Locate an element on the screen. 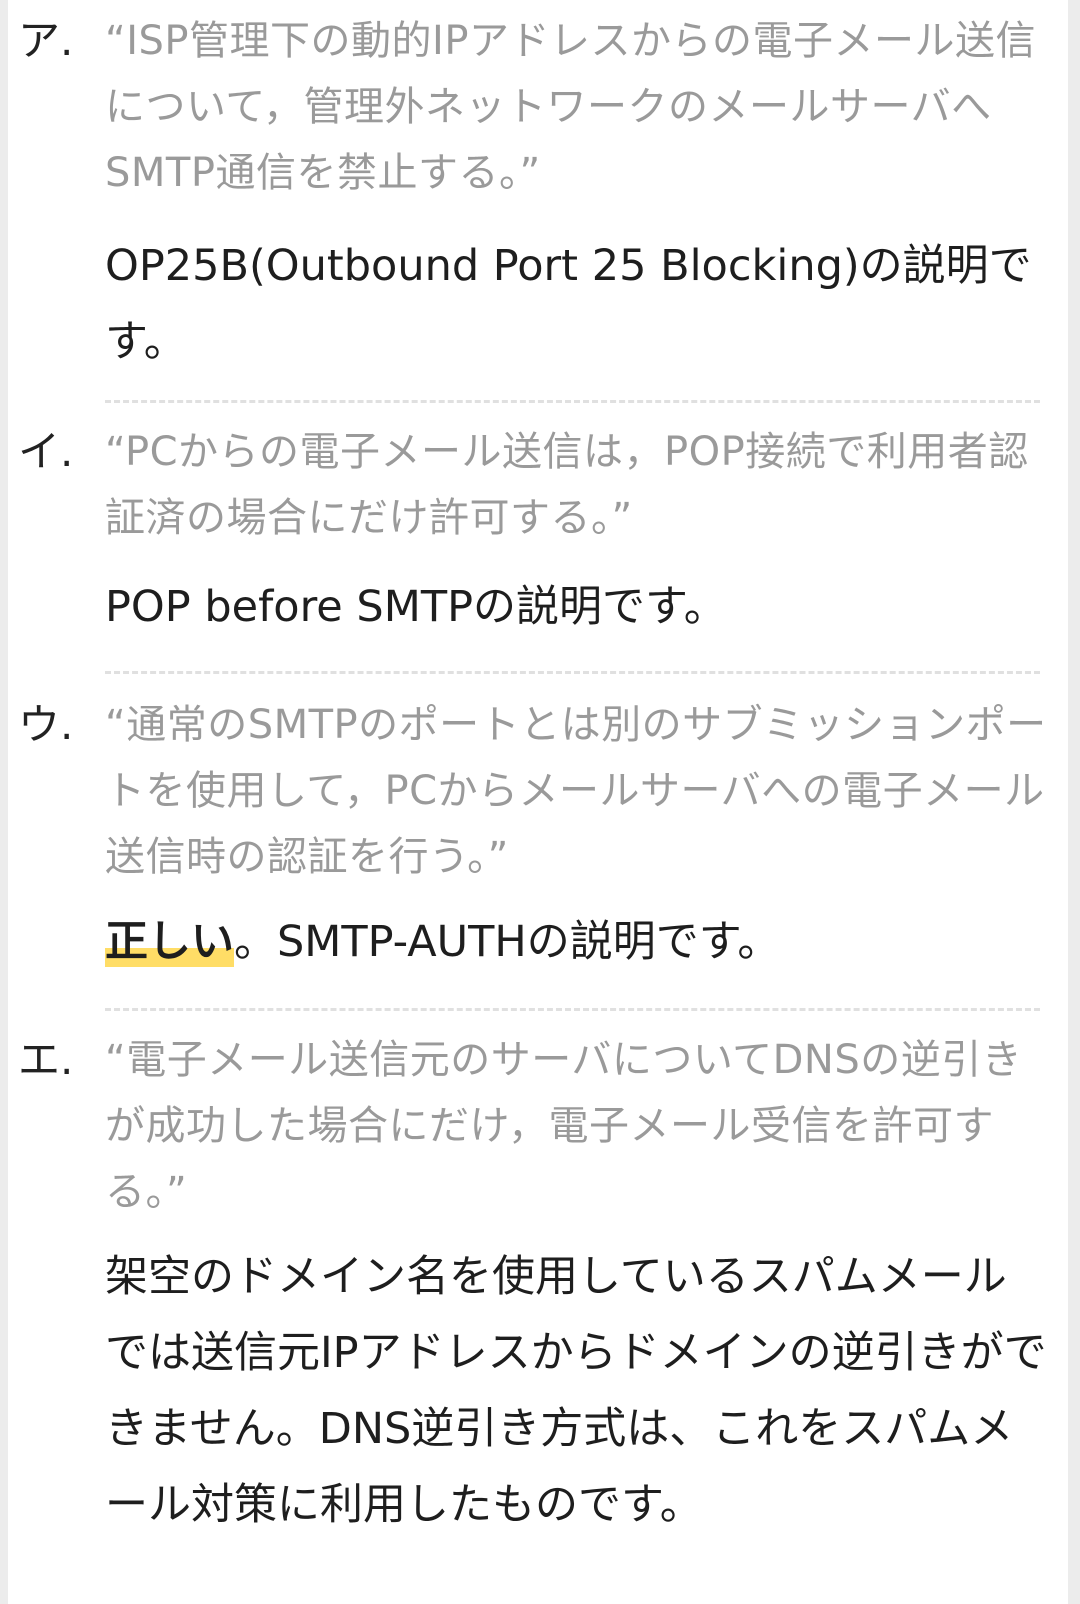 The image size is (1080, 1604). option-quote: “PCからの電子メール送信は，POP接続で利用者認証済の場合にだけ許可する。” is located at coordinates (567, 485).